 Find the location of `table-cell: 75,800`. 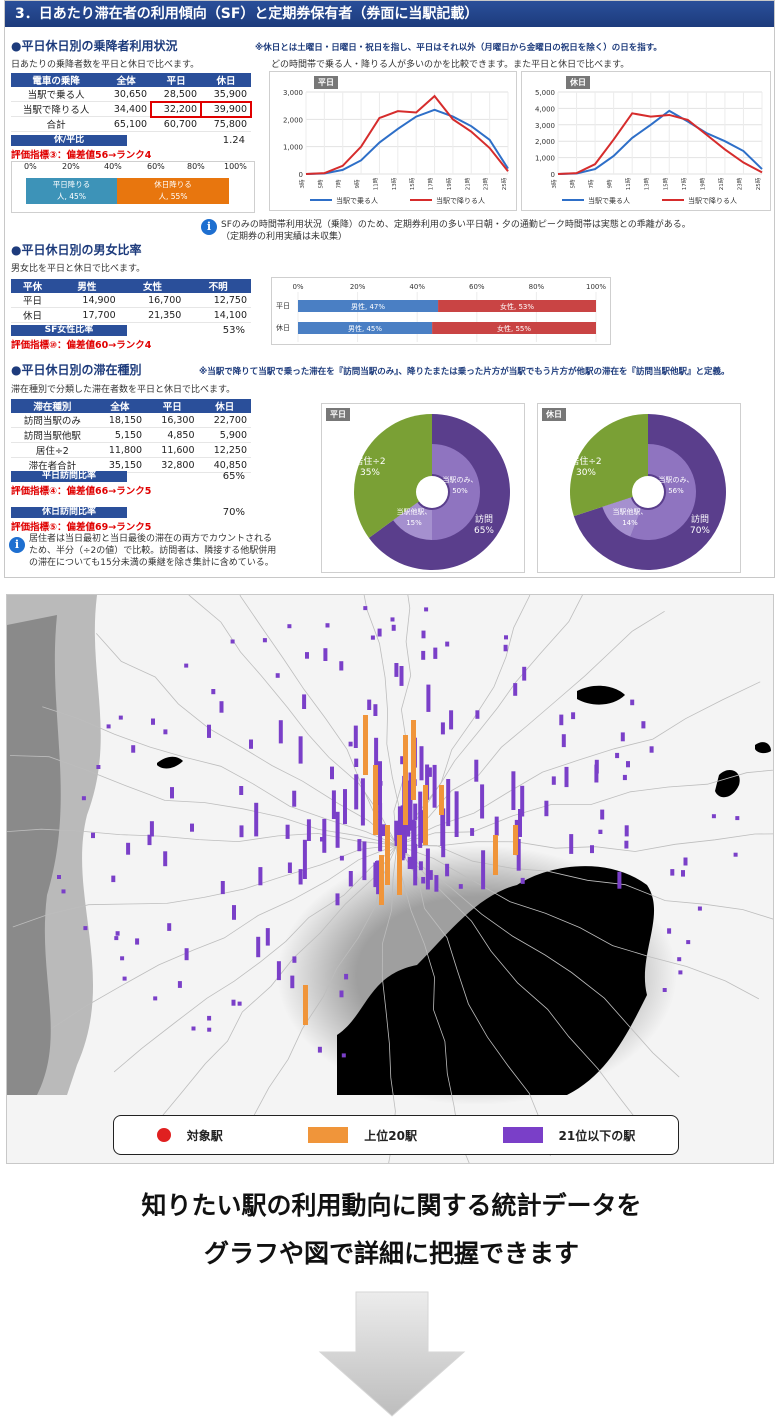

table-cell: 75,800 is located at coordinates (226, 124).